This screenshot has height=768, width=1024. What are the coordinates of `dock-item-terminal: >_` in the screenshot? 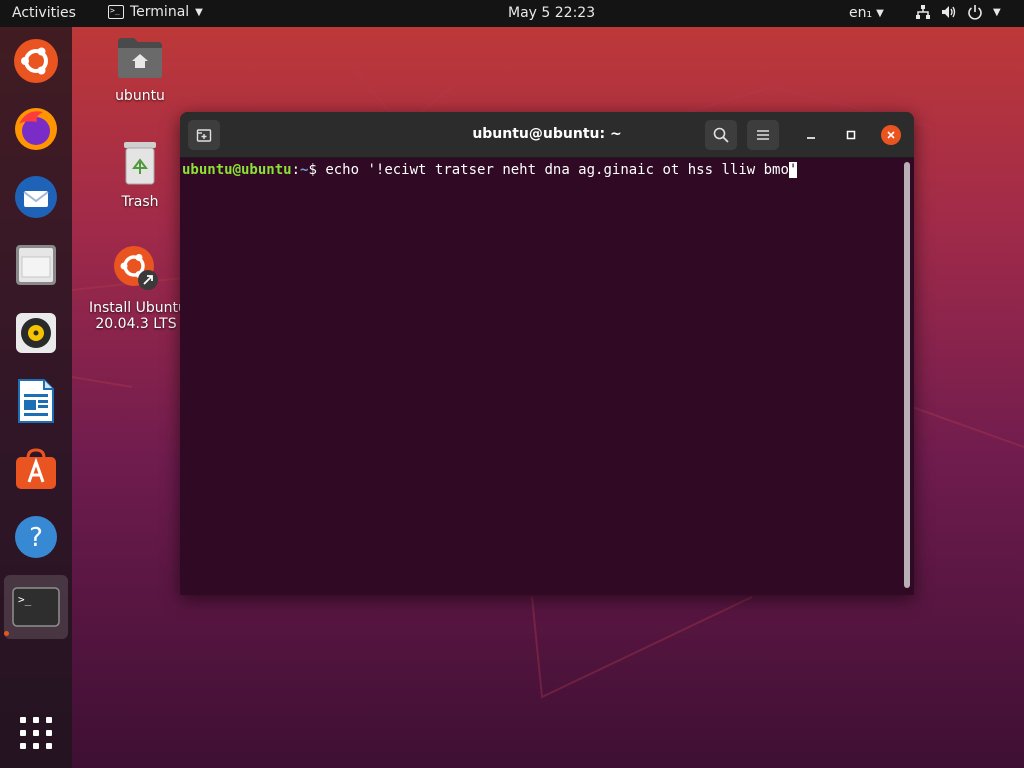 It's located at (36, 607).